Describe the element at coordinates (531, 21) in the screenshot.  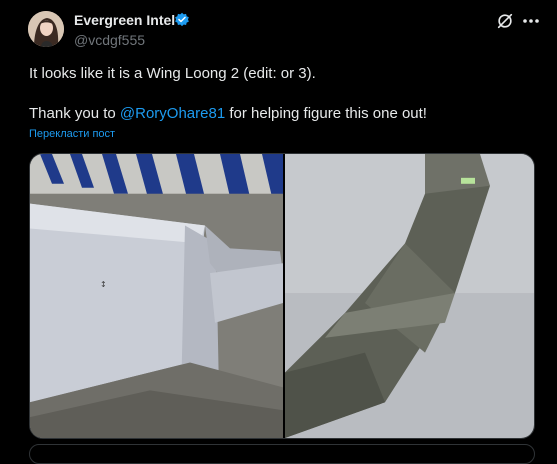
I see `more-options-icon` at that location.